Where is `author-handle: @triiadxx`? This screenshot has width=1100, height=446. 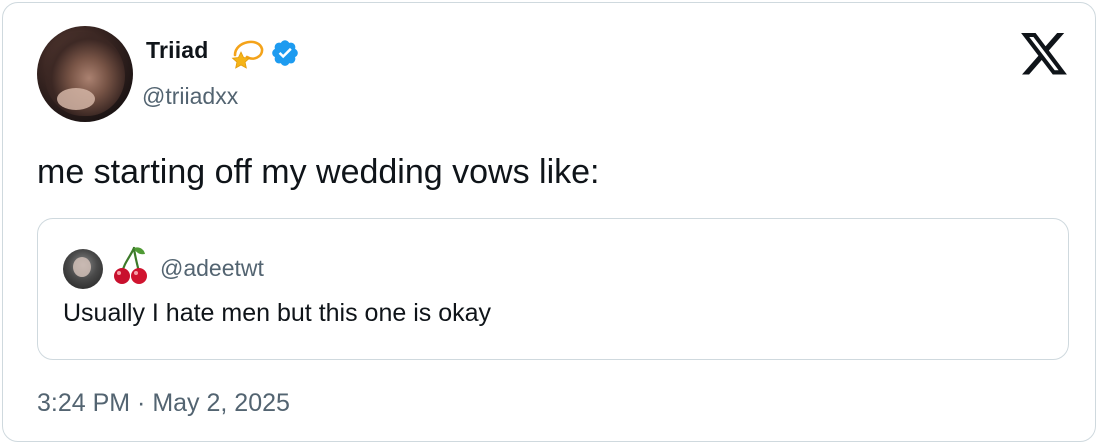 author-handle: @triiadxx is located at coordinates (190, 96).